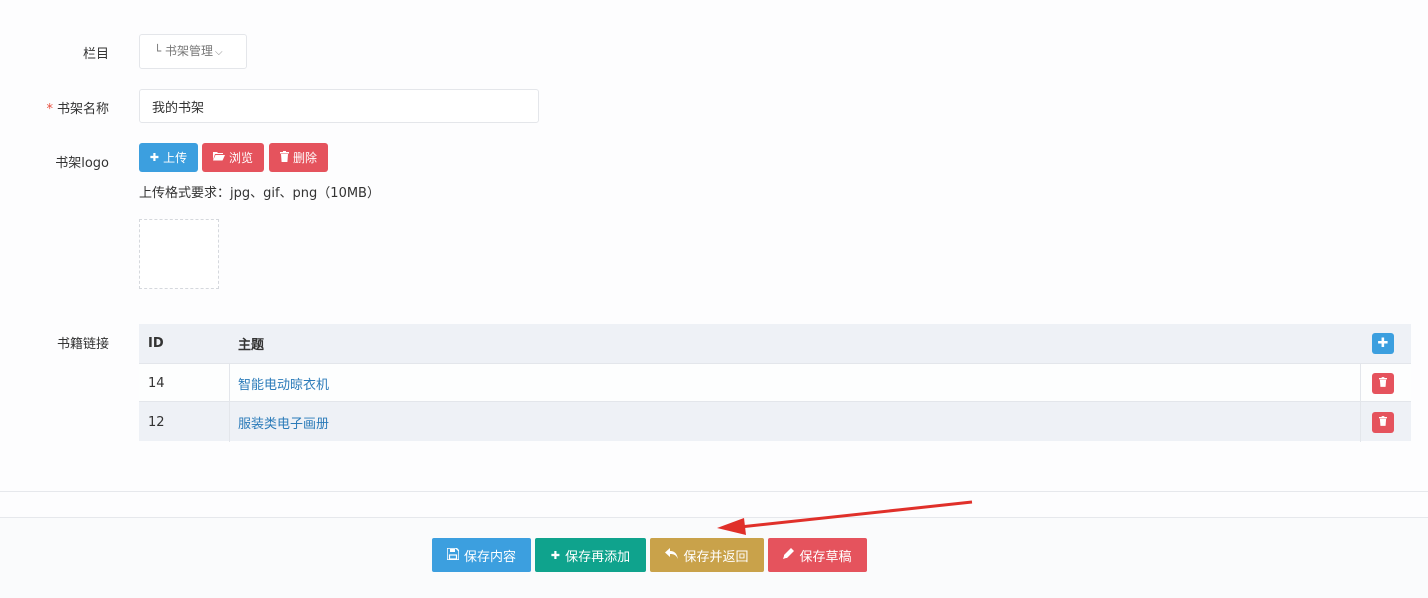 This screenshot has width=1428, height=598. Describe the element at coordinates (156, 383) in the screenshot. I see `row-id: 14` at that location.